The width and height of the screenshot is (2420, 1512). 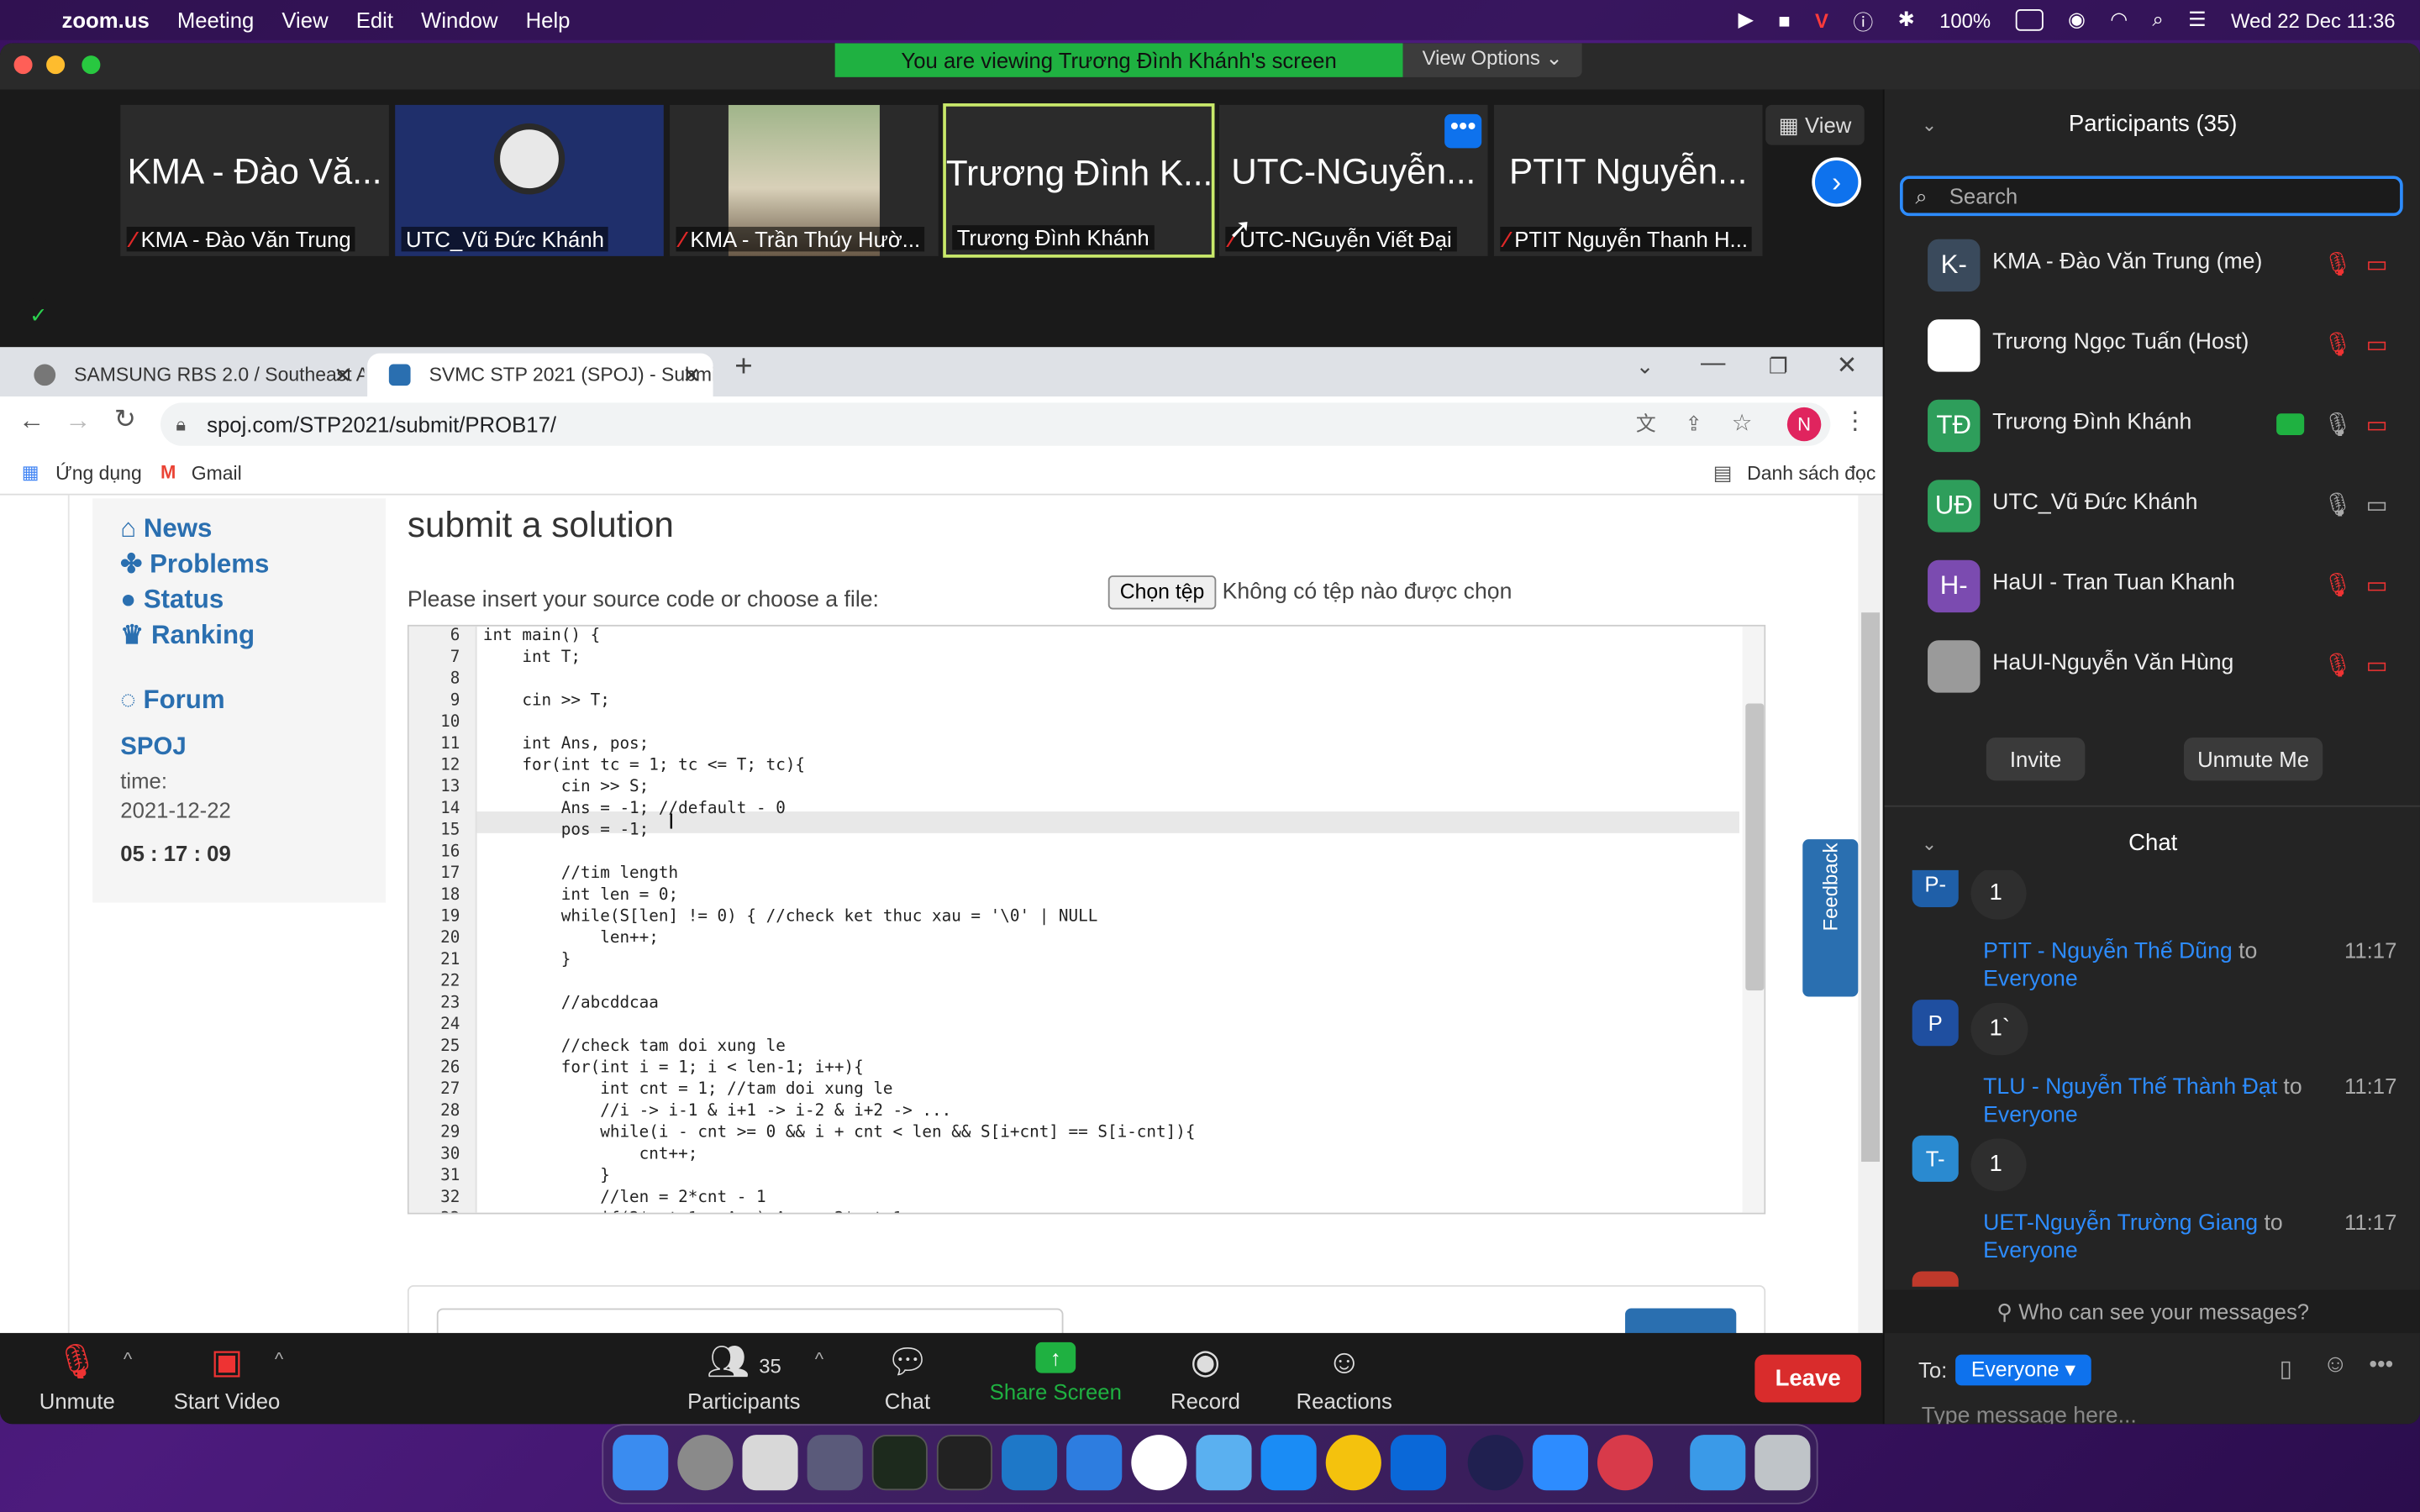 I want to click on sender-name: TLU - Nguyễn Thế Thành Đạt, so click(x=2130, y=1087).